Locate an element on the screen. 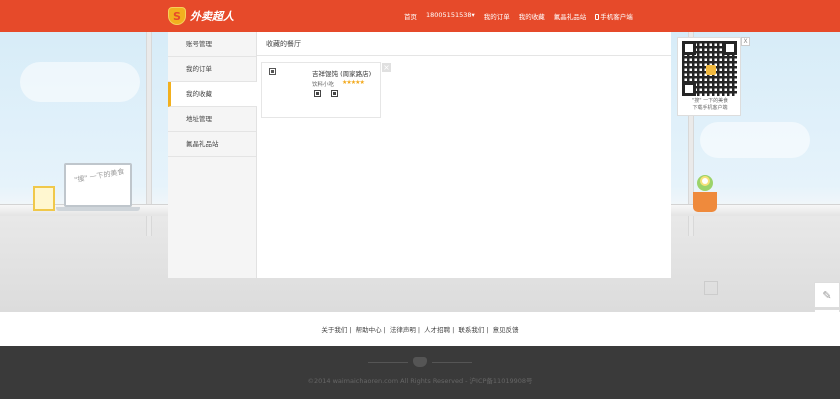  nav-gifts-link: 氟晶礼品站 is located at coordinates (570, 16).